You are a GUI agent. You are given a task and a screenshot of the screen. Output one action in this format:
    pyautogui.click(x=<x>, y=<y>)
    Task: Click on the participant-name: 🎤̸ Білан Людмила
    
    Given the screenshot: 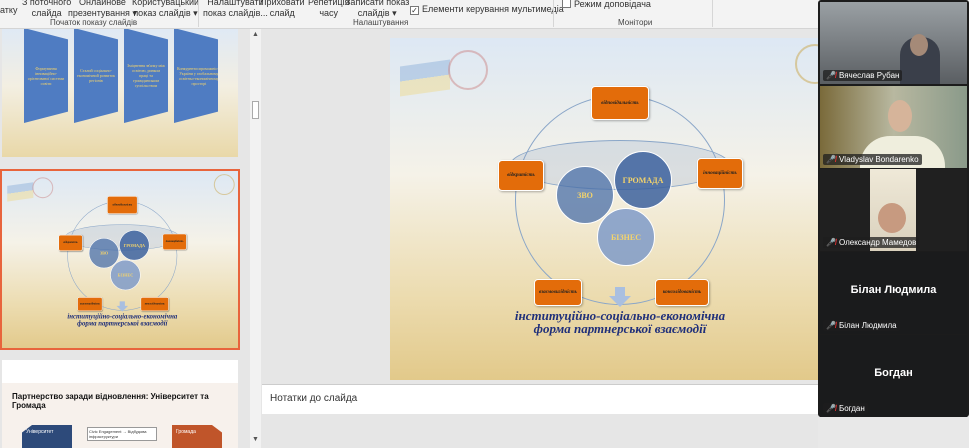 What is the action you would take?
    pyautogui.click(x=861, y=325)
    